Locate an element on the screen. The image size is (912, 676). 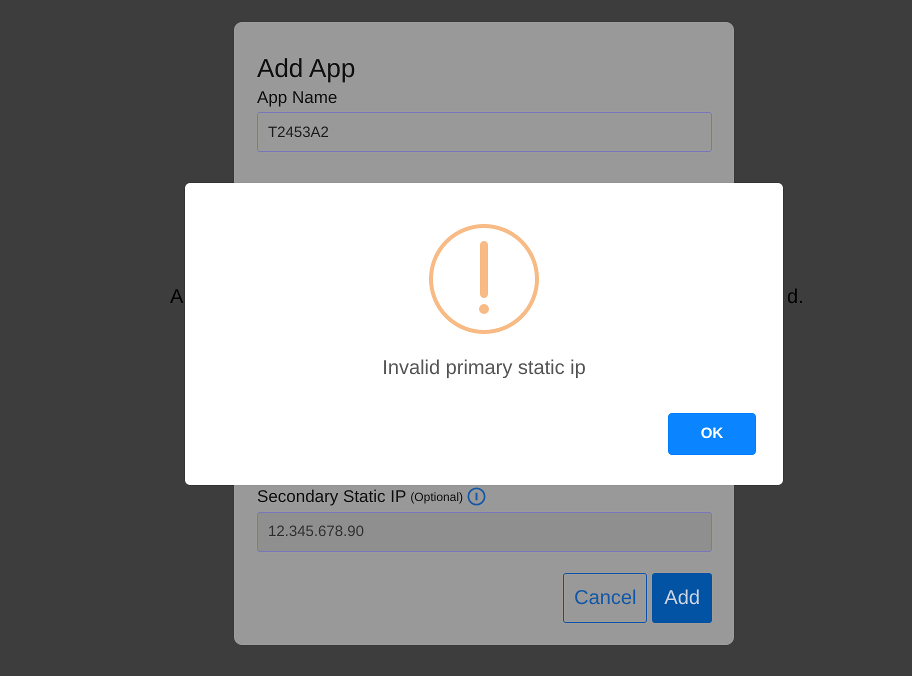
alert-message: Invalid primary static ip is located at coordinates (484, 368).